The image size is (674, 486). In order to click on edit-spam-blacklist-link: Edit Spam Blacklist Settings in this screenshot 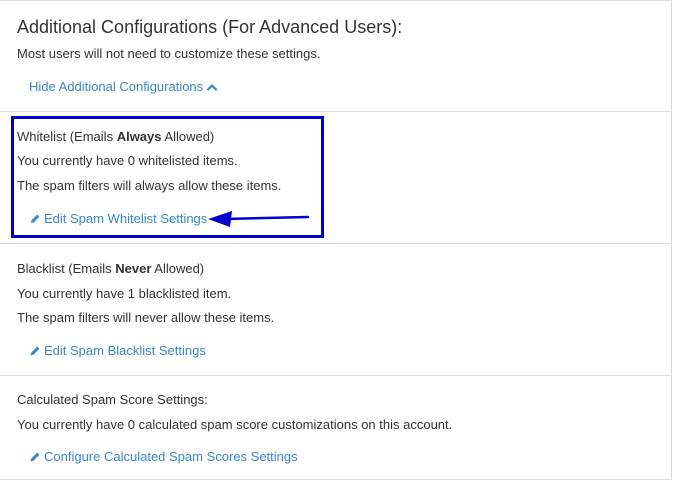, I will do `click(117, 351)`.